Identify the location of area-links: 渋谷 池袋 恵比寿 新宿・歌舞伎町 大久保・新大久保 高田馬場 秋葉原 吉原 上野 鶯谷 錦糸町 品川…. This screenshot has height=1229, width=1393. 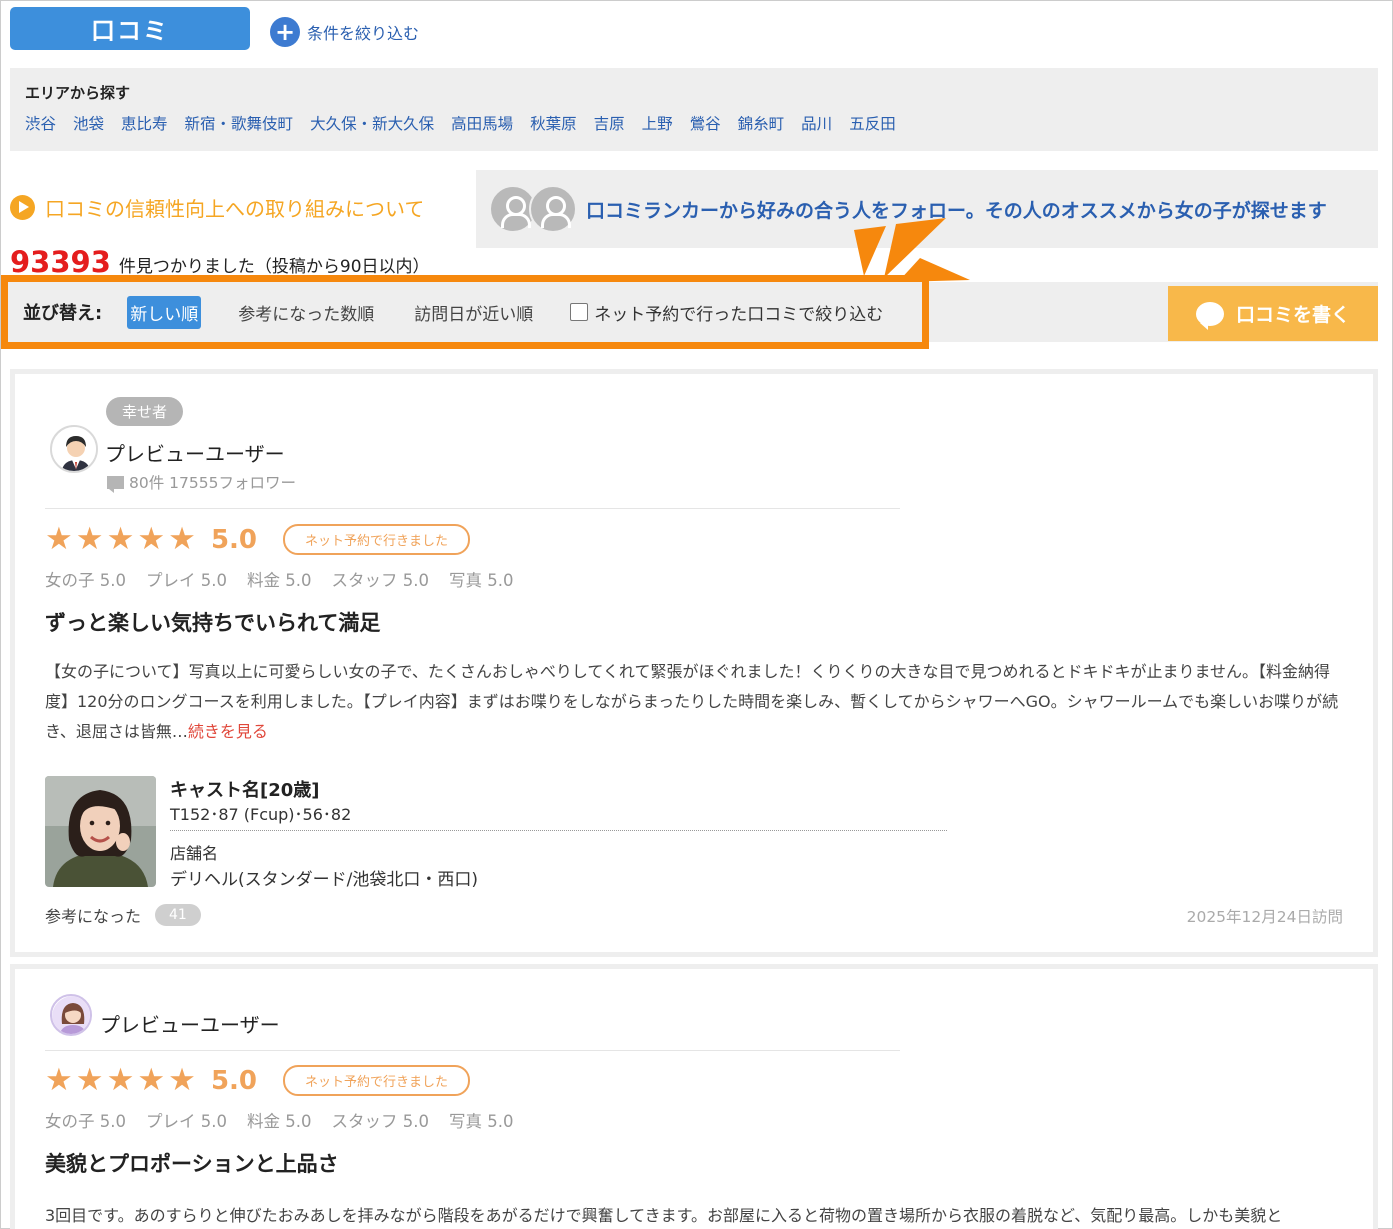
(694, 123).